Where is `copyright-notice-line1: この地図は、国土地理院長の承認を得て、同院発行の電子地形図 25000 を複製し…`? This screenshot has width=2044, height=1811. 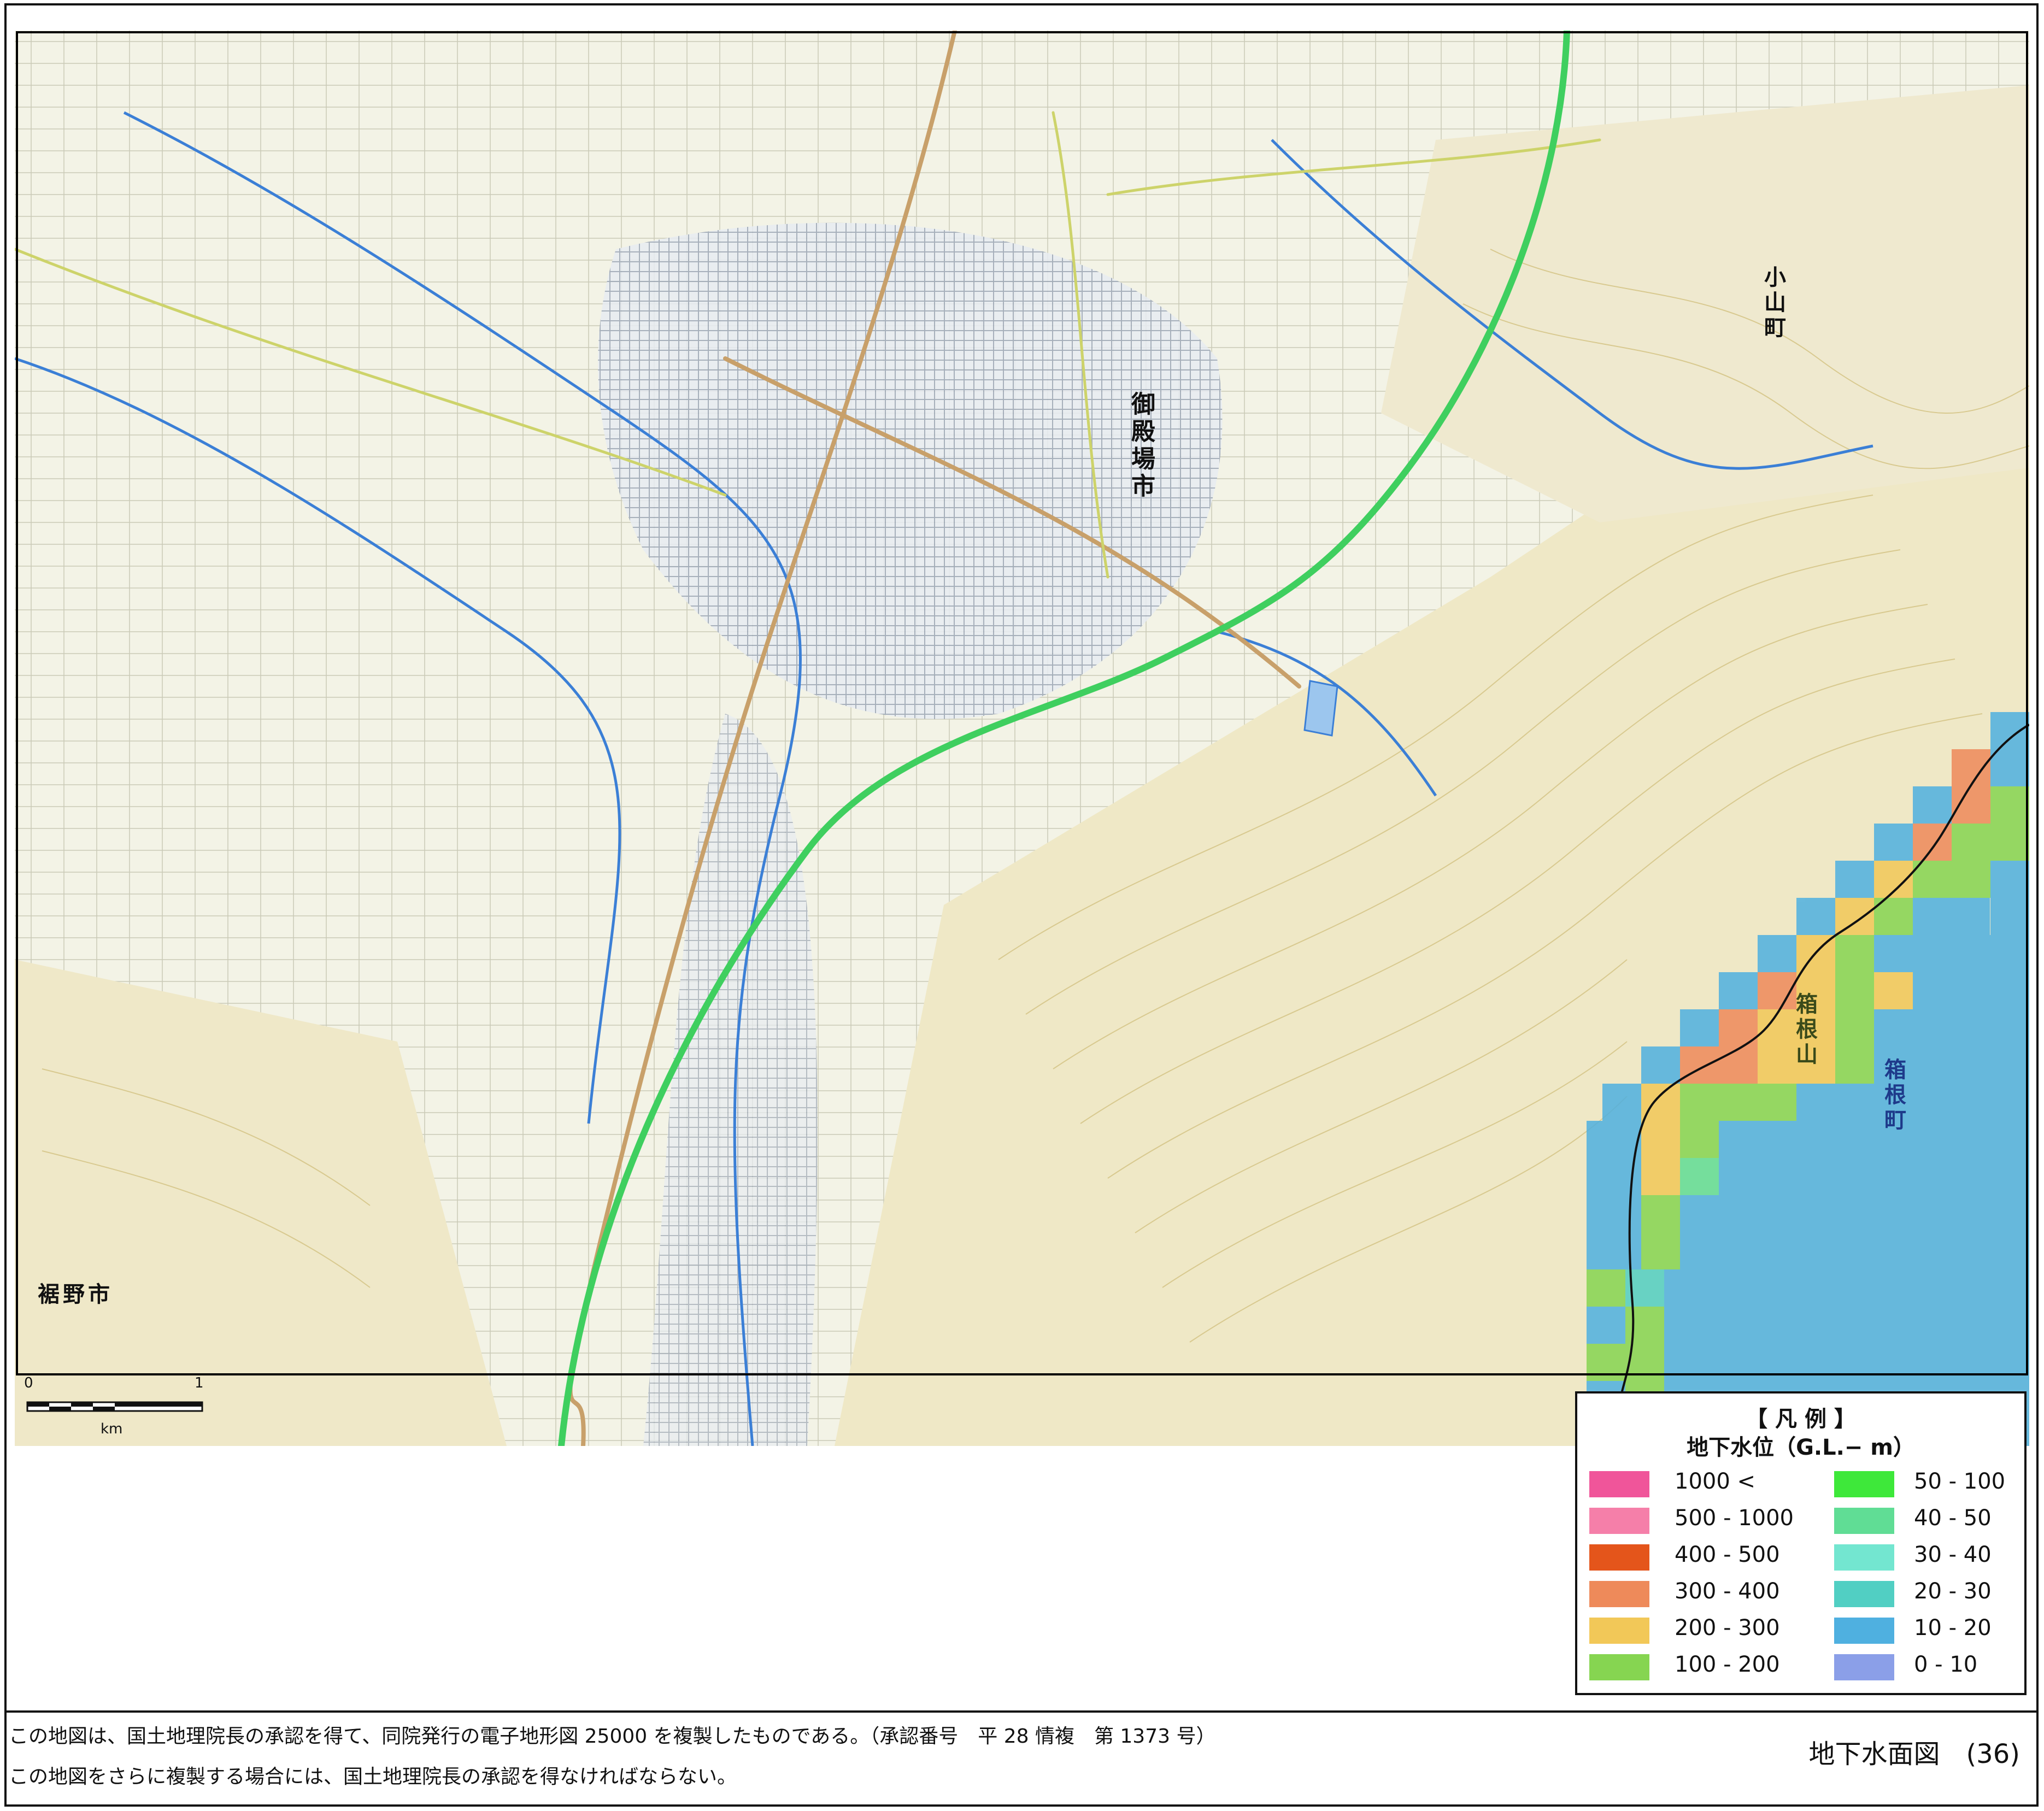 copyright-notice-line1: この地図は、国土地理院長の承認を得て、同院発行の電子地形図 25000 を複製し… is located at coordinates (612, 1736).